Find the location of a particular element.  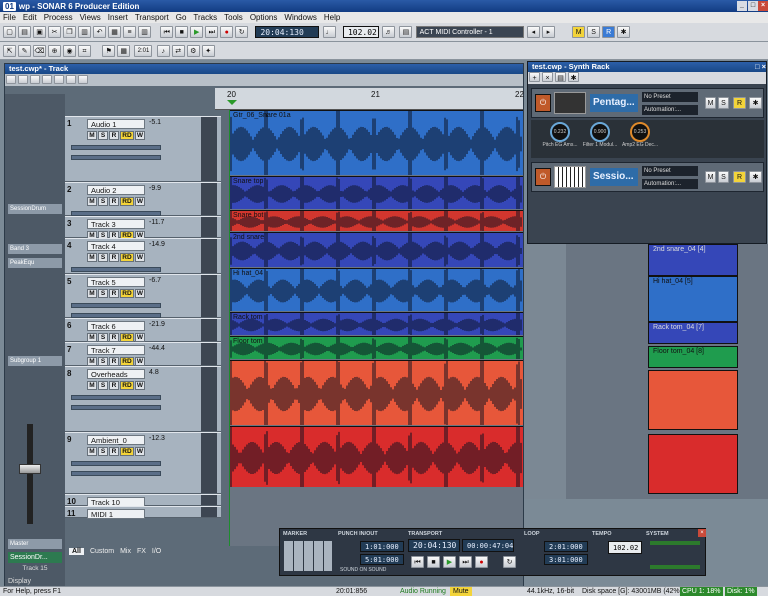

track-header-4: 4 Track 4 -14.9 M S R RD W is located at coordinates (143, 256).